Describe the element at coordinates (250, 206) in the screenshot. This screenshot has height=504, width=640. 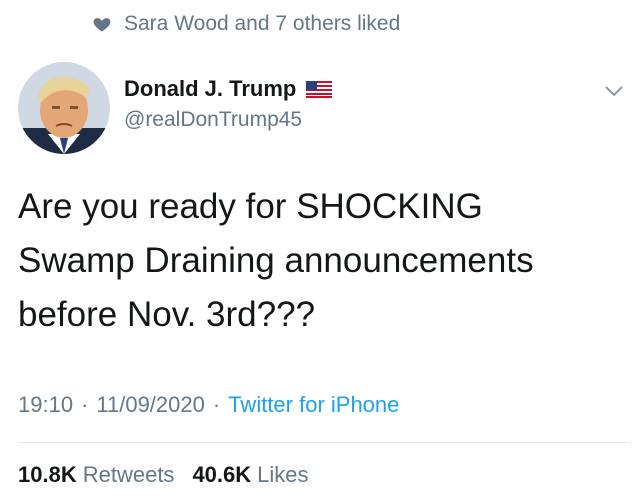
I see `tweet-line: Are you ready for SHOCKING` at that location.